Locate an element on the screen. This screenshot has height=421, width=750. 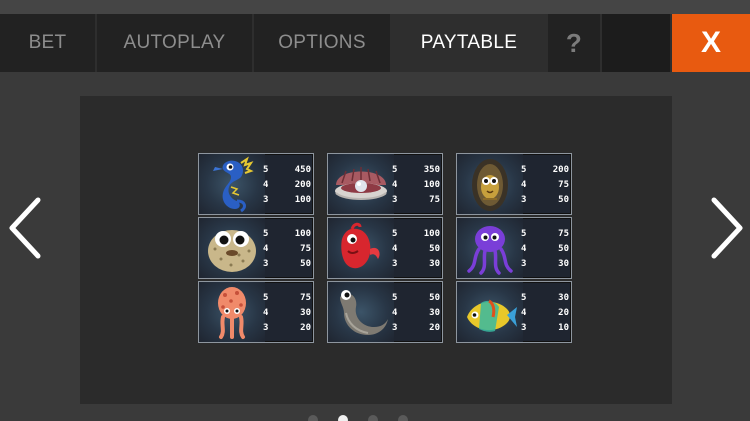
paytable-cell-tropical-fish: 5 30 4 20 3 10 is located at coordinates (514, 312).